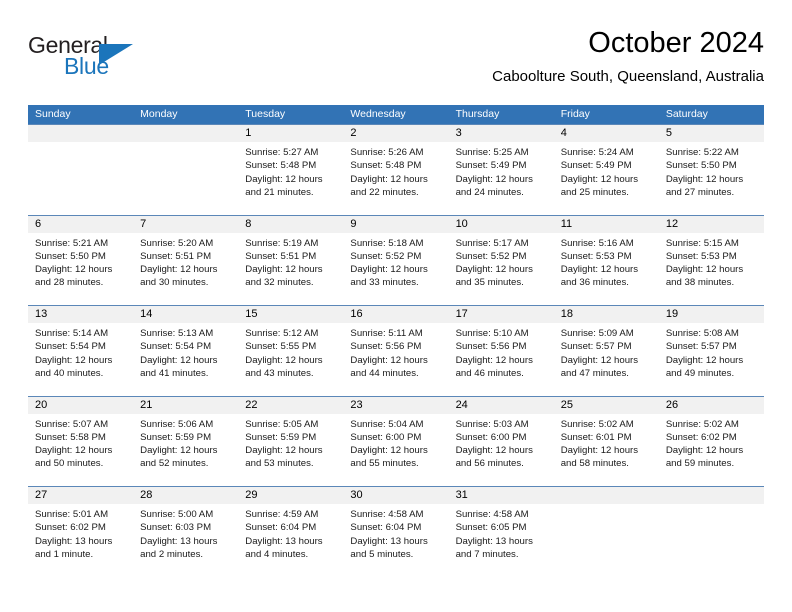 The image size is (792, 612). What do you see at coordinates (387, 152) in the screenshot?
I see `sunrise-text: Sunrise: 5:26 AM` at bounding box center [387, 152].